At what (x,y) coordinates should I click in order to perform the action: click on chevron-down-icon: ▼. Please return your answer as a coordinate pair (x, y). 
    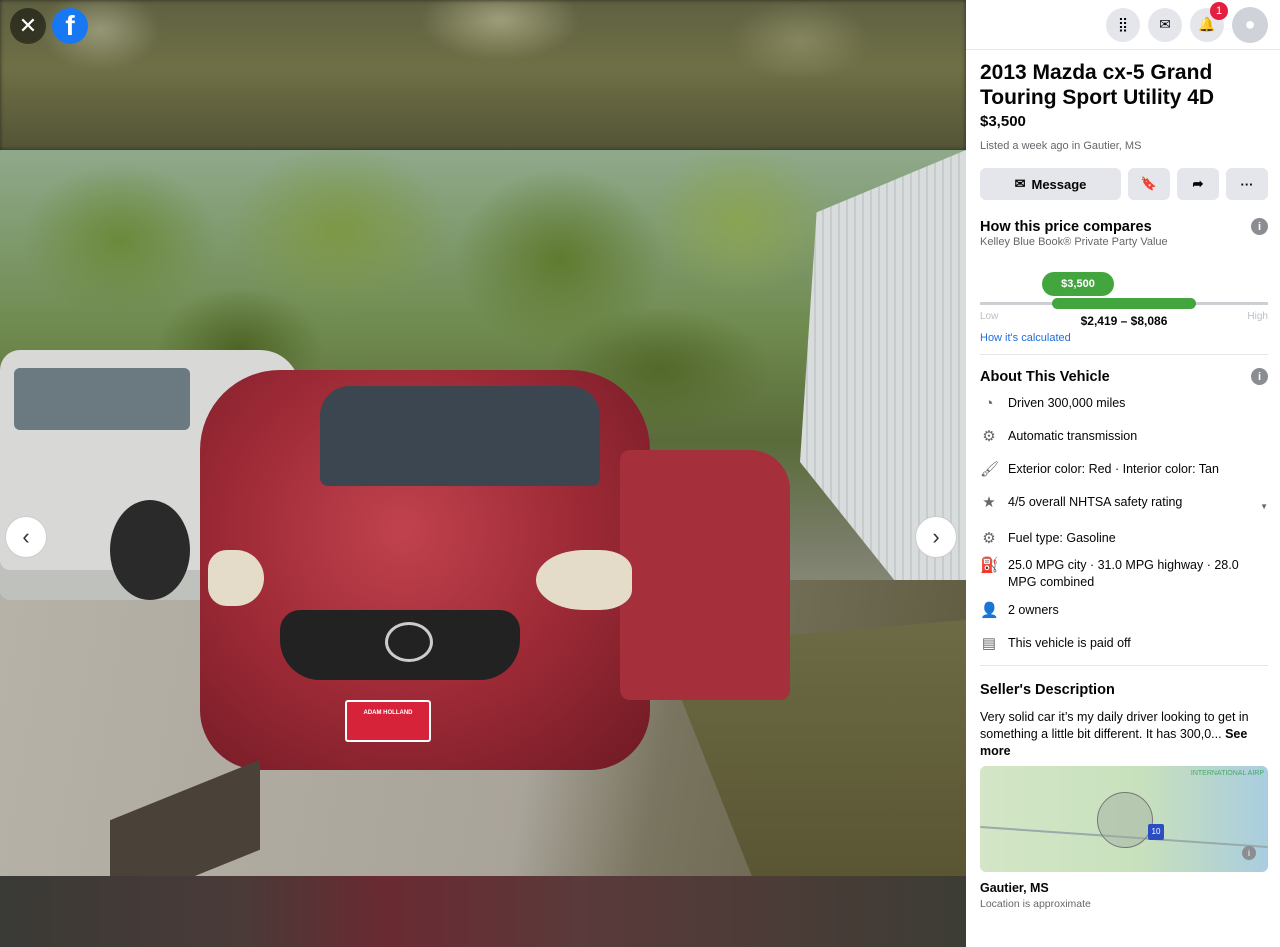
    Looking at the image, I should click on (1264, 506).